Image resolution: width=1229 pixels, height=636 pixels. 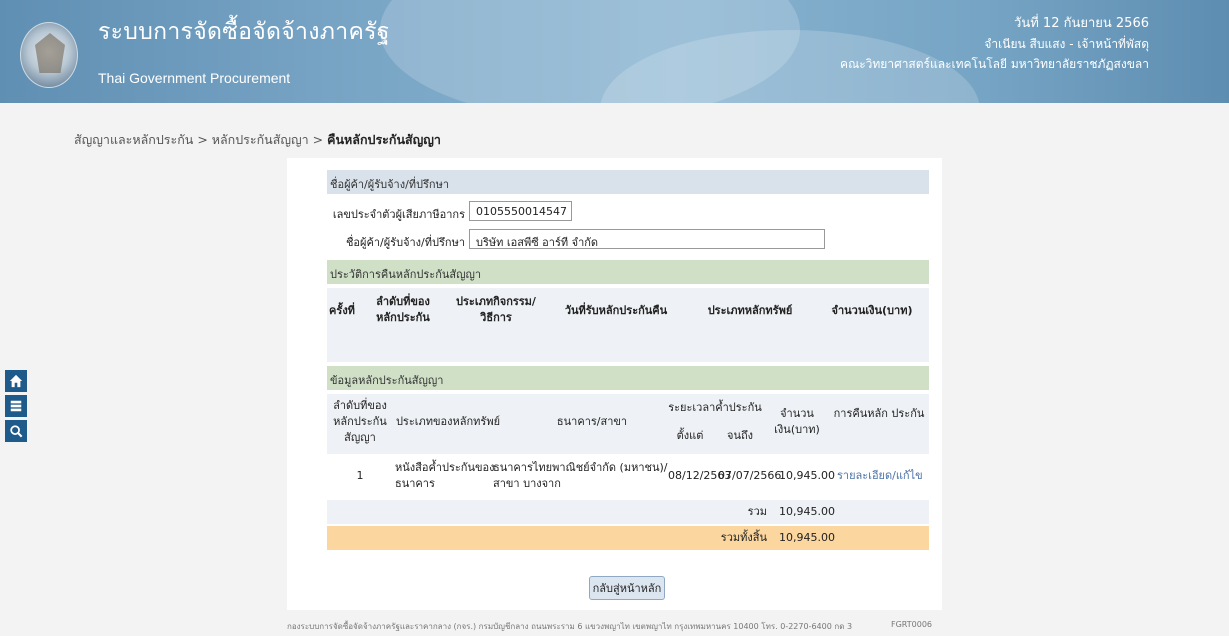 What do you see at coordinates (496, 309) in the screenshot?
I see `col-activity: ประเภทกิจกรรม/ วิธีการ` at bounding box center [496, 309].